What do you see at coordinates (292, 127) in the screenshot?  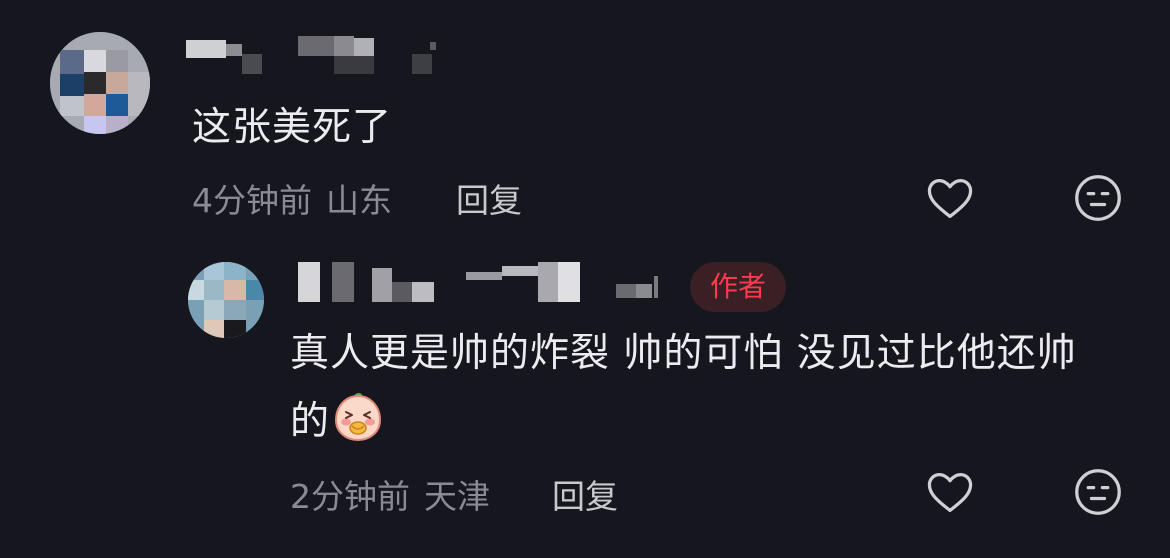 I see `comment-text: 这张美死了` at bounding box center [292, 127].